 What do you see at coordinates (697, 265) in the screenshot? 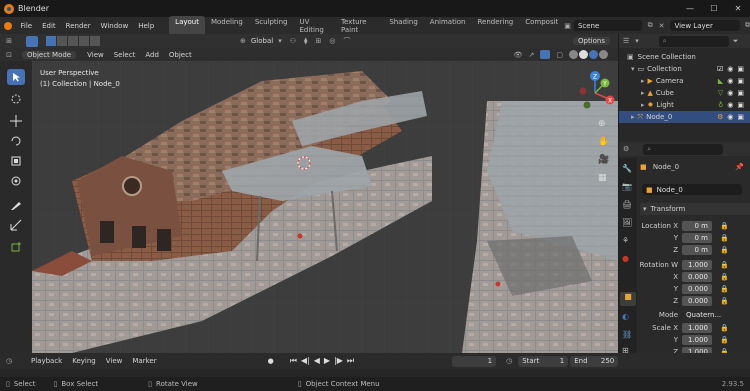
I see `rotation-w-field: 1.000` at bounding box center [697, 265].